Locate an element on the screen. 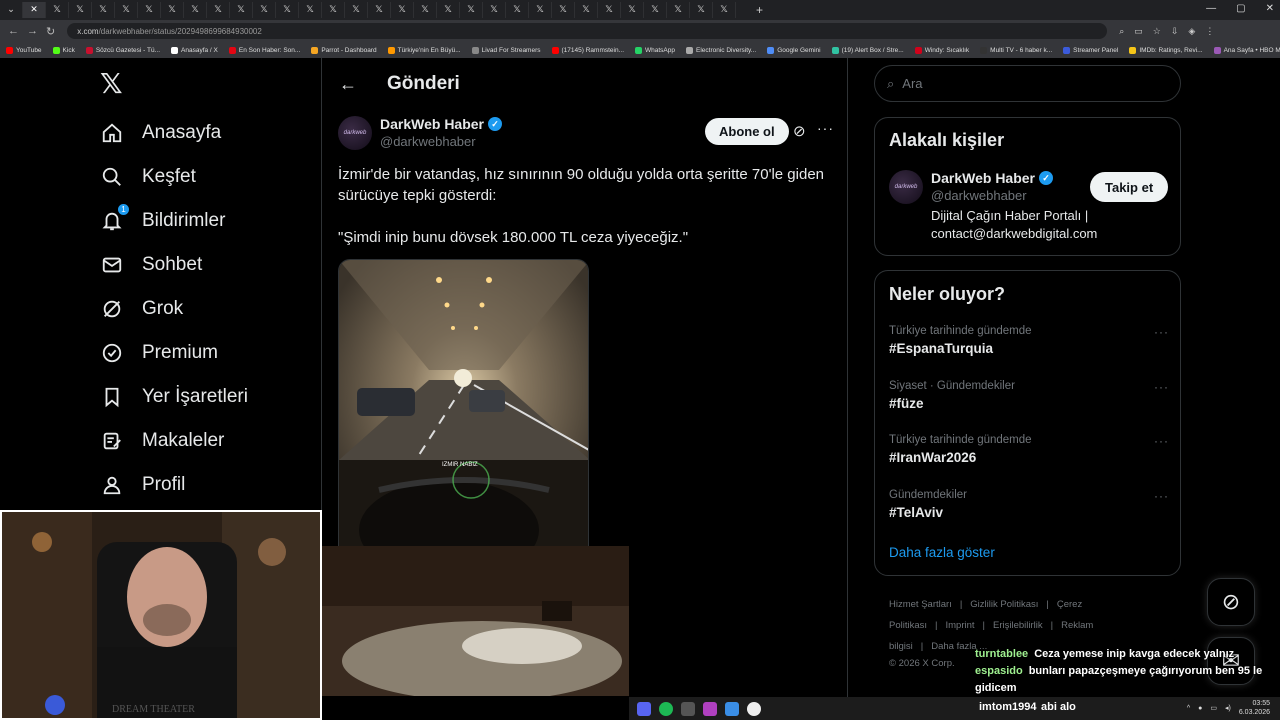 Image resolution: width=1280 pixels, height=720 pixels. nav-item-search: Keşfet is located at coordinates (148, 177).